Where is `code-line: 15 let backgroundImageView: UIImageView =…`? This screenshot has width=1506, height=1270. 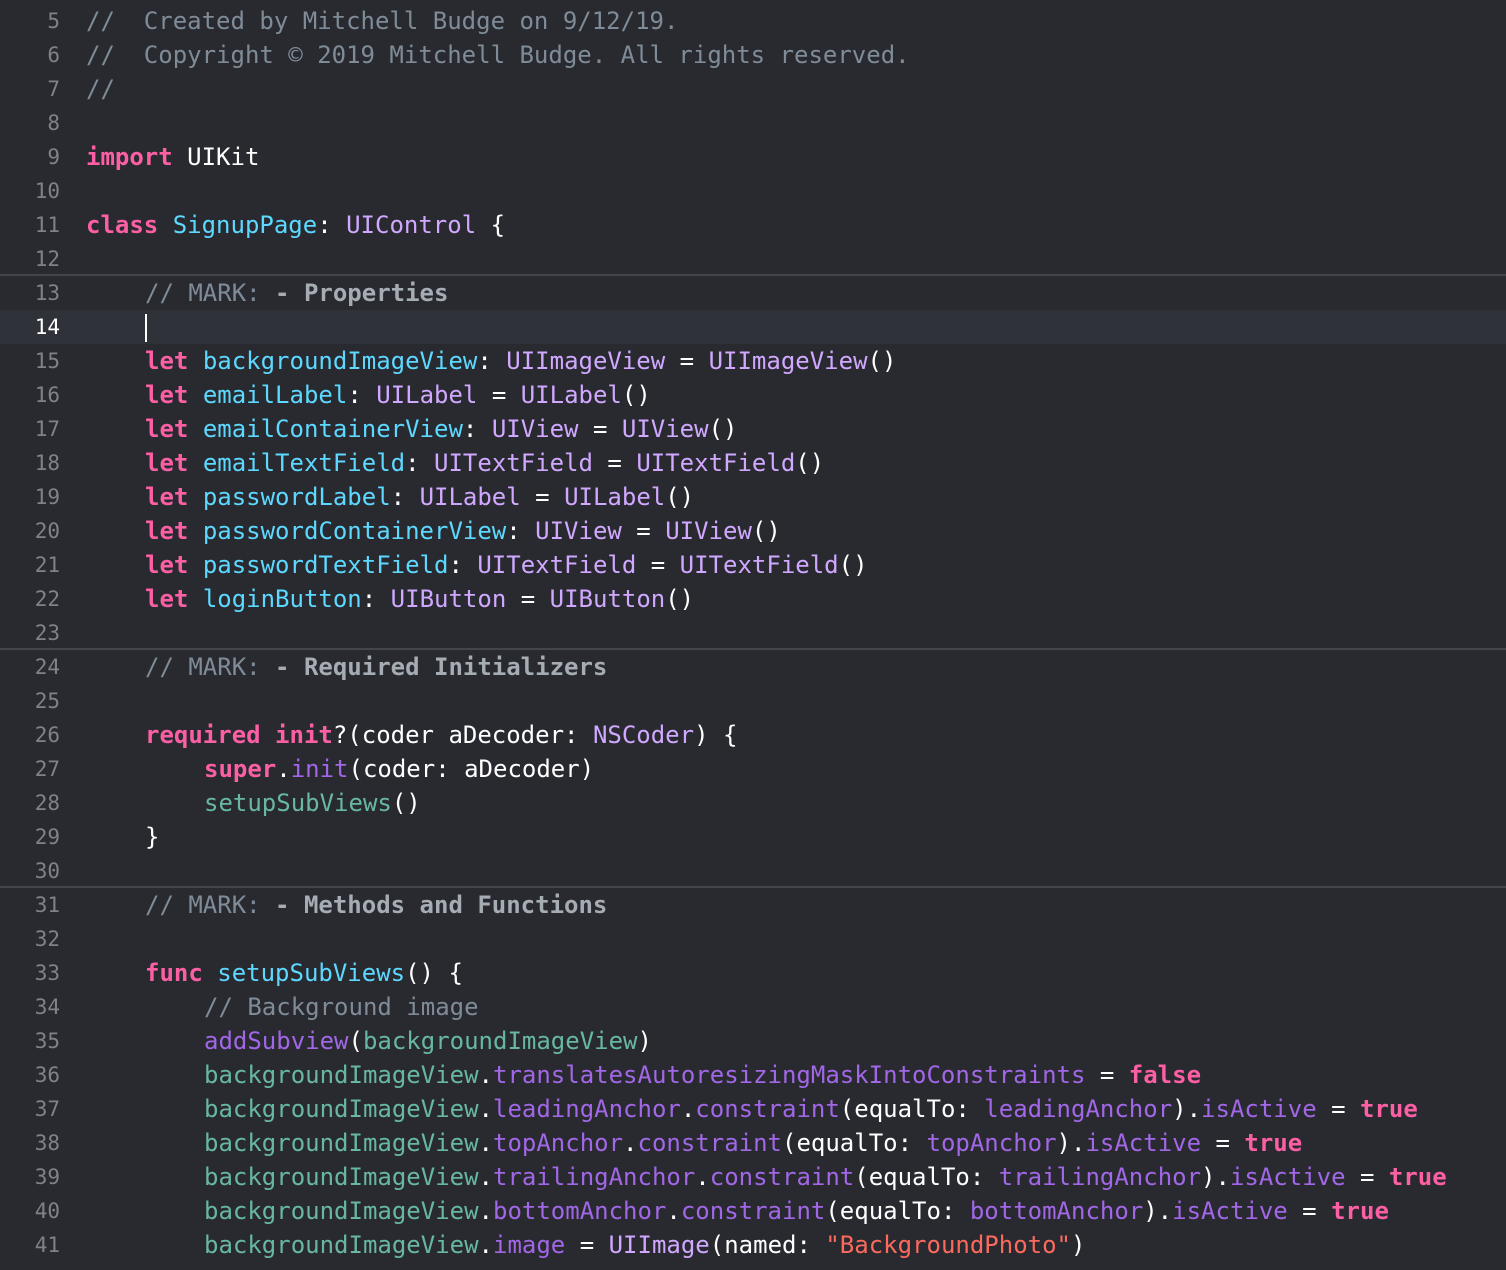
code-line: 15 let backgroundImageView: UIImageView =… is located at coordinates (753, 361).